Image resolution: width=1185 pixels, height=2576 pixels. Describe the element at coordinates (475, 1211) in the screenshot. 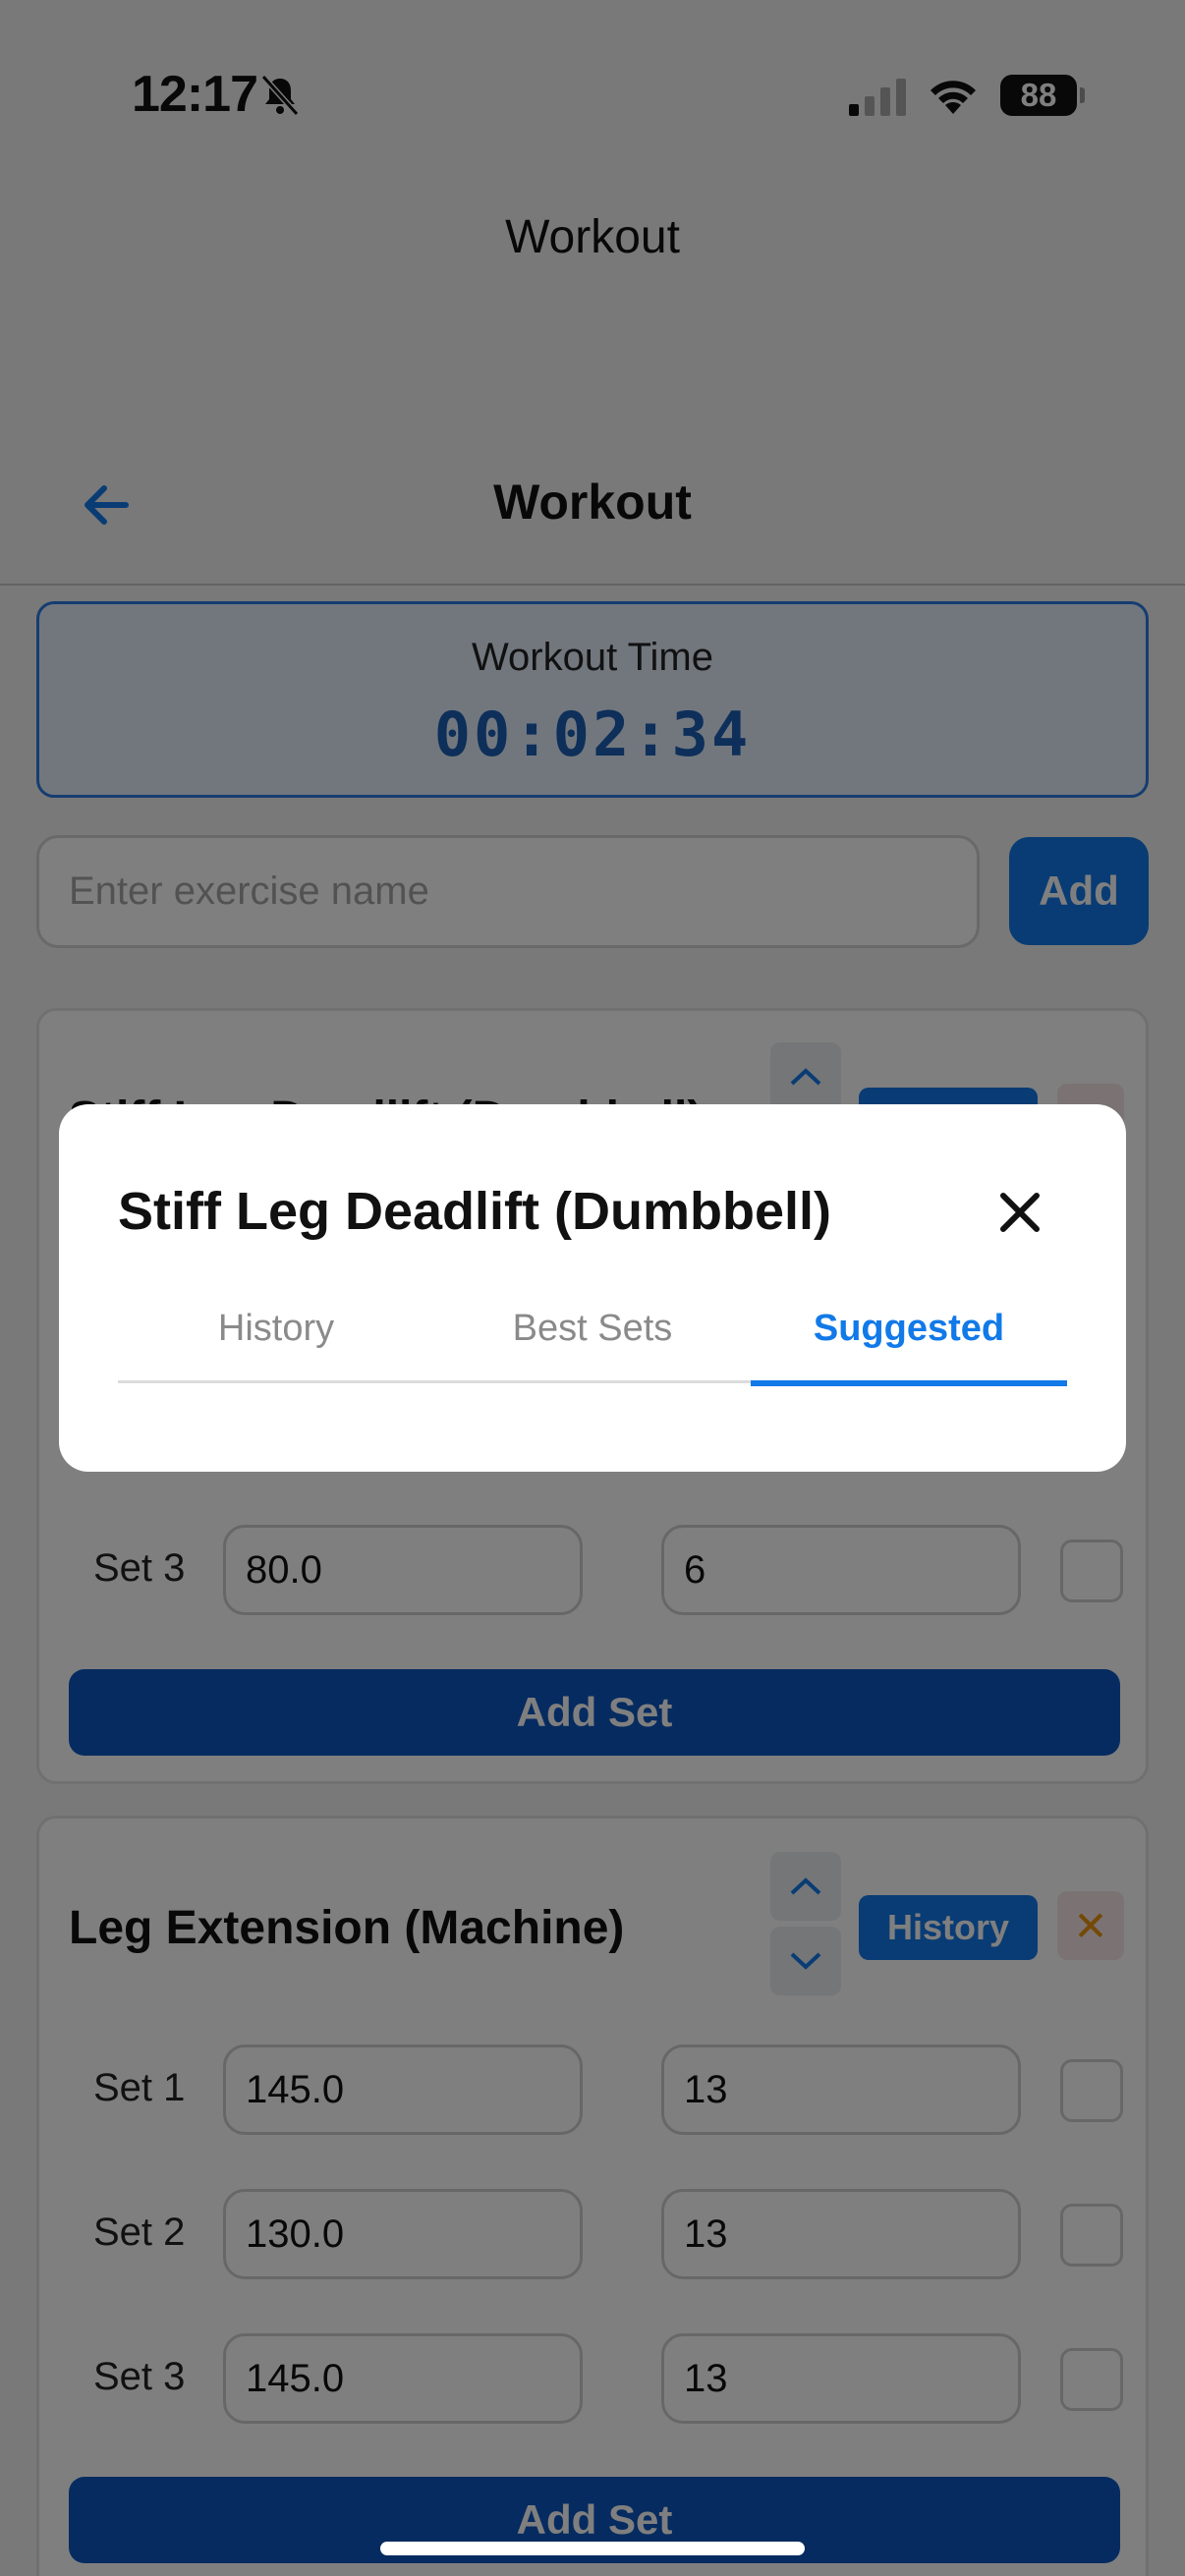

I see `modal-title: Stiff Leg Deadlift (Dumbbell)` at that location.